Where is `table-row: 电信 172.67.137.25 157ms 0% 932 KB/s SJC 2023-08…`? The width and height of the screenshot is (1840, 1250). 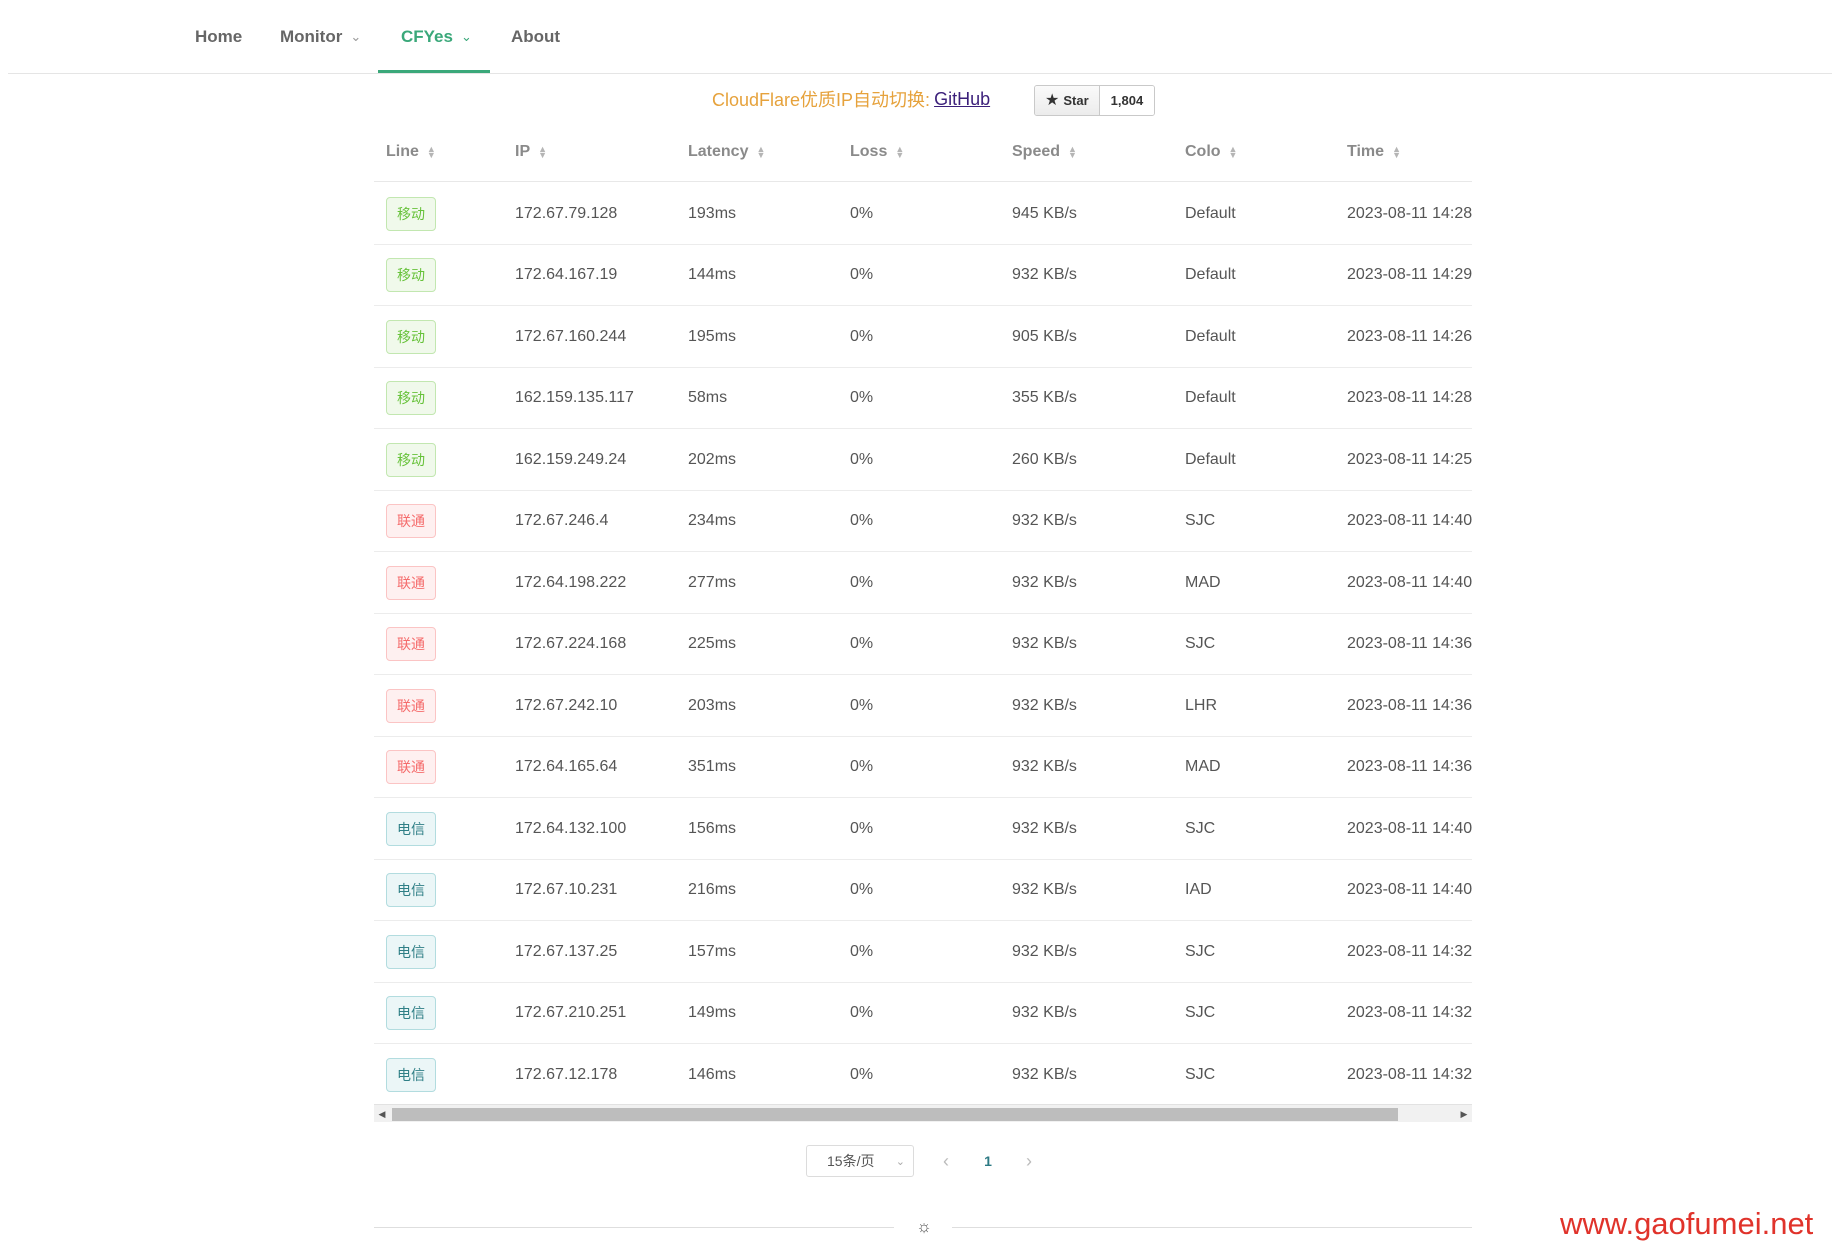 table-row: 电信 172.67.137.25 157ms 0% 932 KB/s SJC 2023-08… is located at coordinates (923, 952).